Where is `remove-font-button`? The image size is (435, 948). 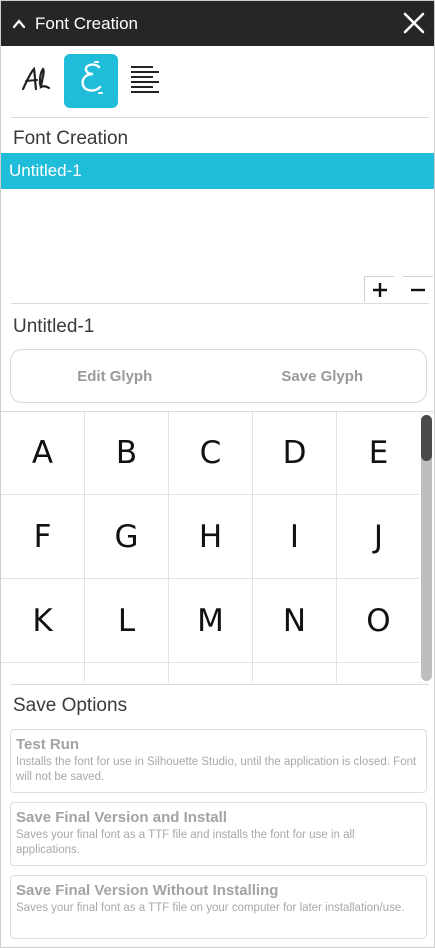
remove-font-button is located at coordinates (418, 289).